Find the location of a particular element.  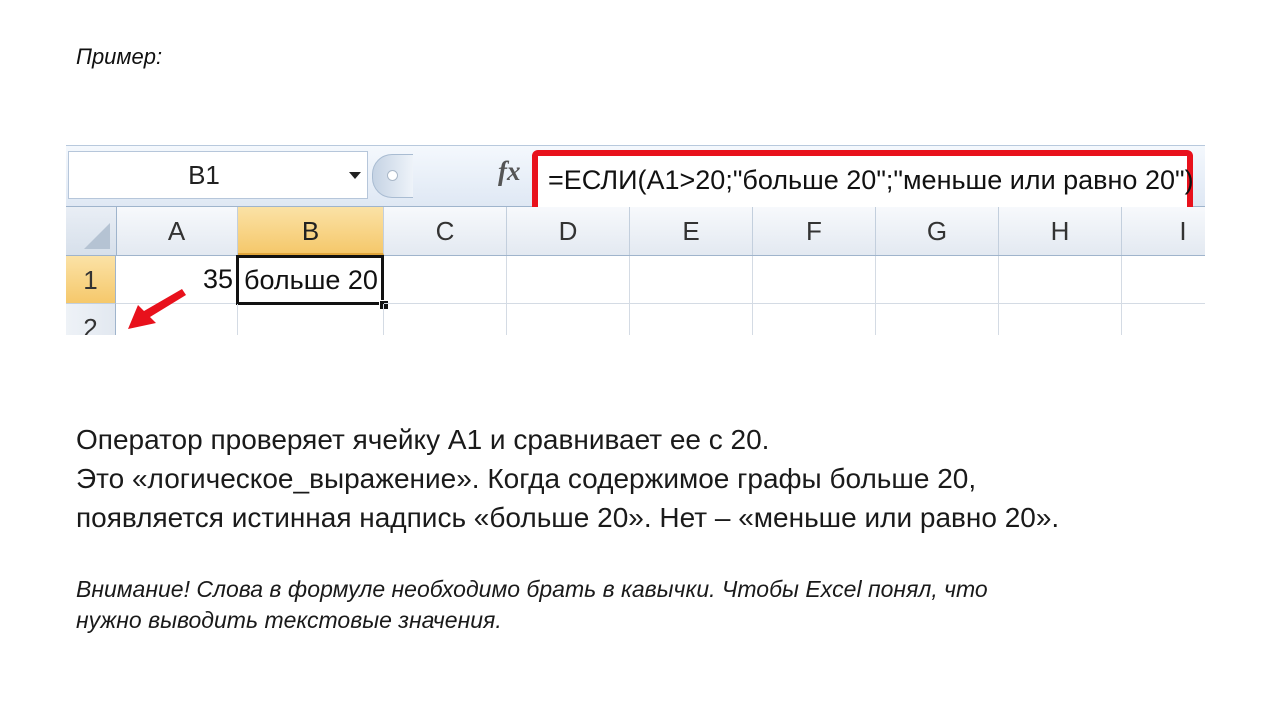

cell-h2 is located at coordinates (1060, 319).